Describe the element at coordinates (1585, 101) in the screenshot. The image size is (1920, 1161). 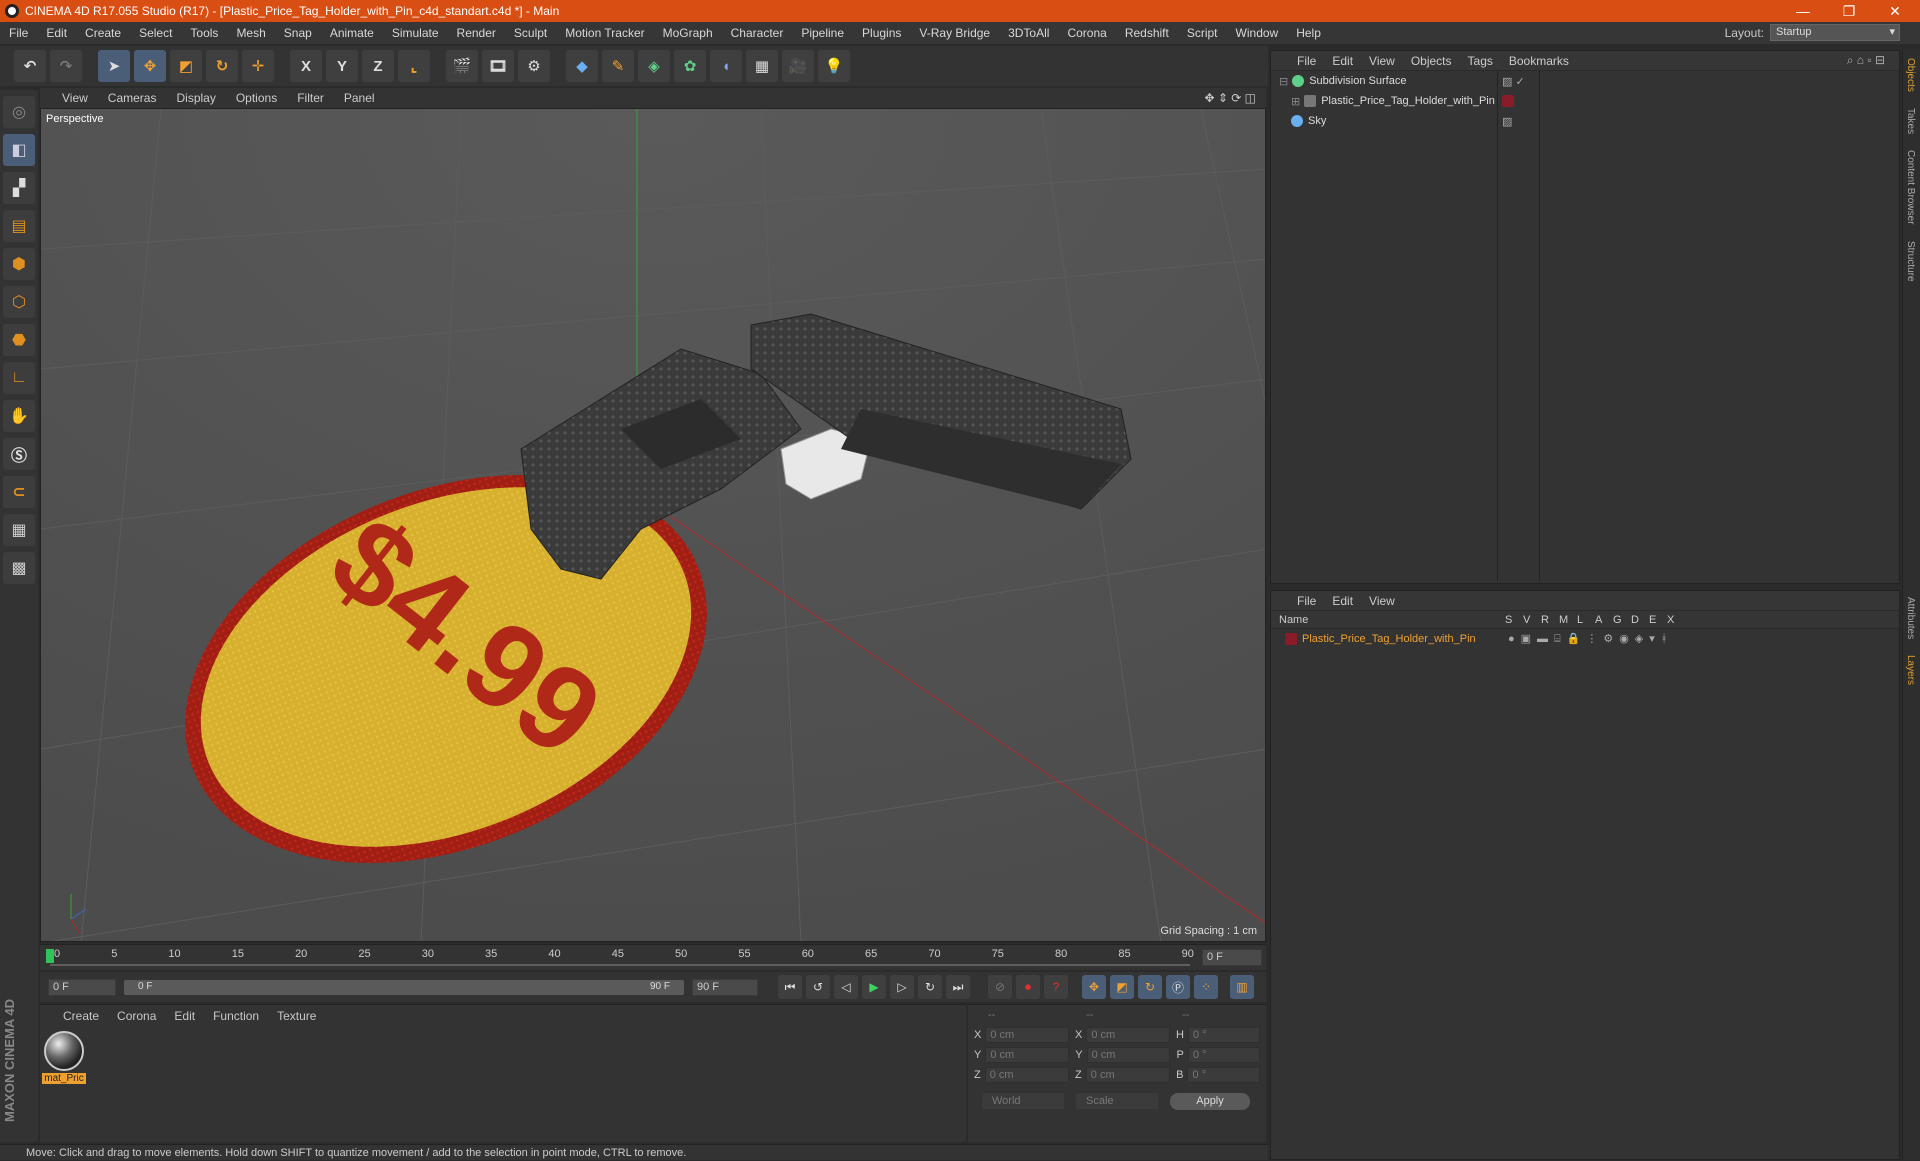
I see `object-row-price-tag-holder: ⊞ Plastic_Price_Tag_Holder_with_Pin` at that location.